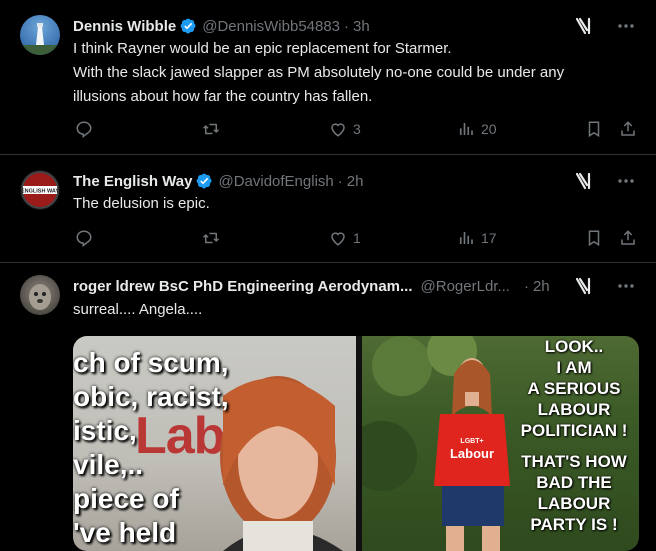 This screenshot has height=551, width=656. I want to click on like-button: 1, so click(345, 238).